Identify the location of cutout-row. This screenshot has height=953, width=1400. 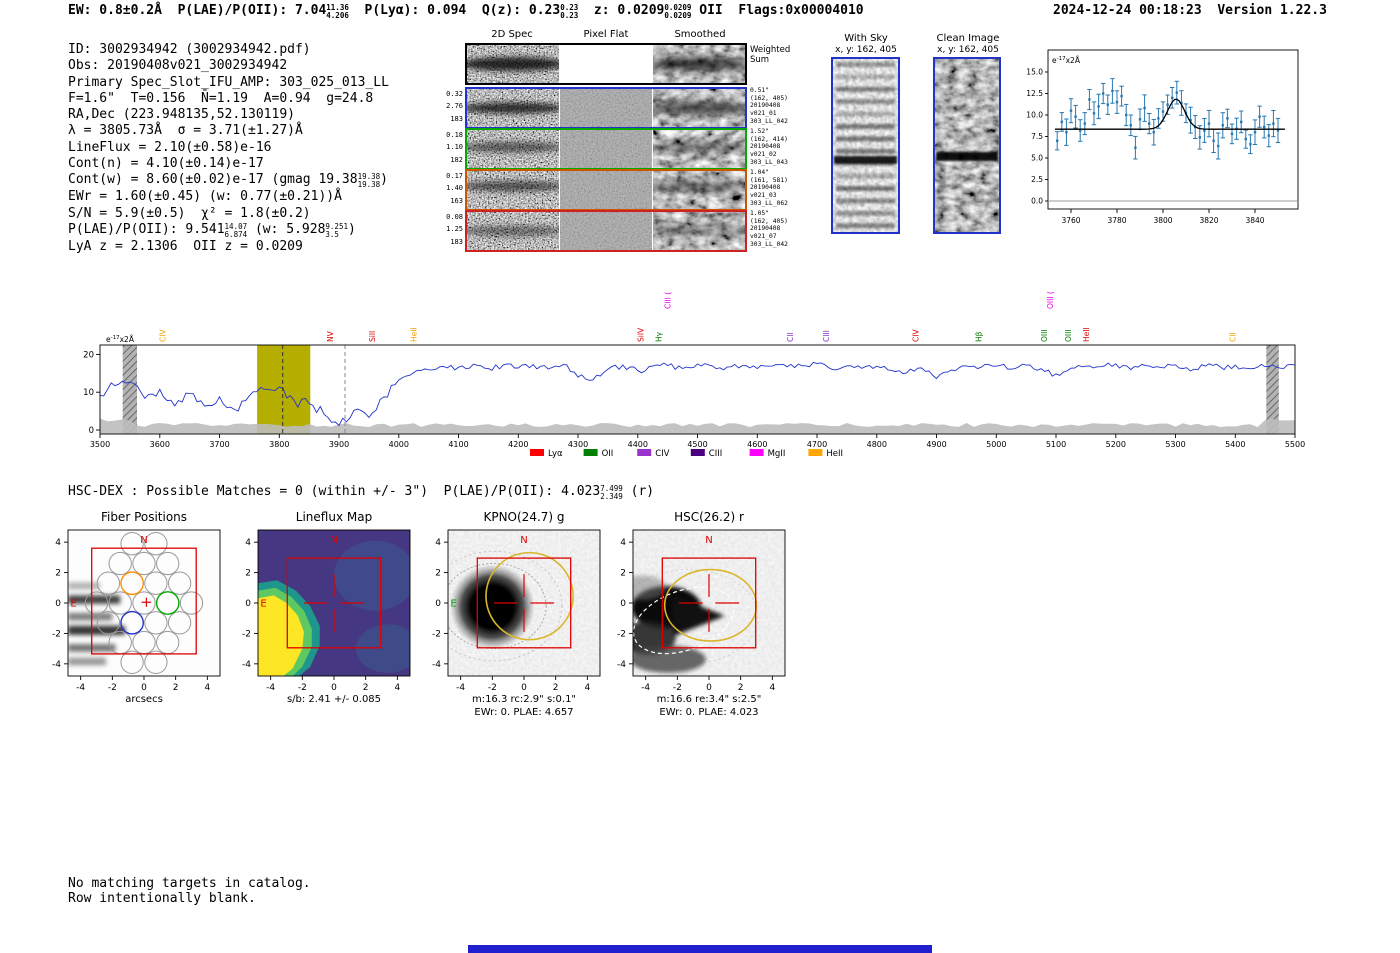
(606, 108).